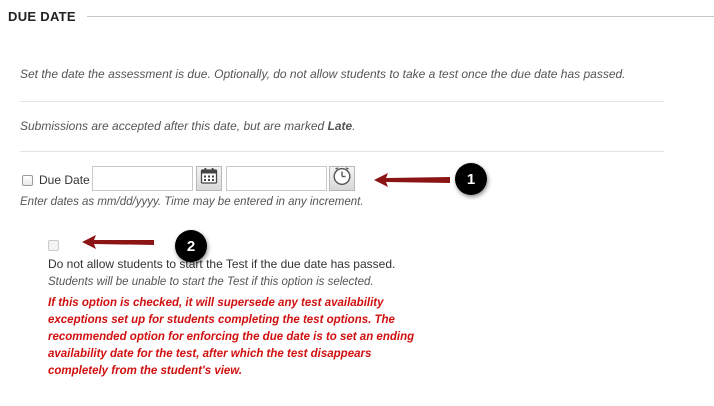 The height and width of the screenshot is (406, 714). Describe the element at coordinates (276, 178) in the screenshot. I see `due-time-input` at that location.